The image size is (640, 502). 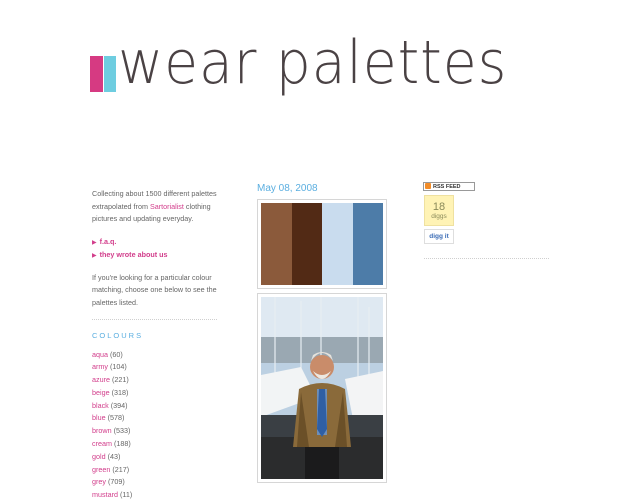 What do you see at coordinates (116, 481) in the screenshot?
I see `colour-count: (709)` at bounding box center [116, 481].